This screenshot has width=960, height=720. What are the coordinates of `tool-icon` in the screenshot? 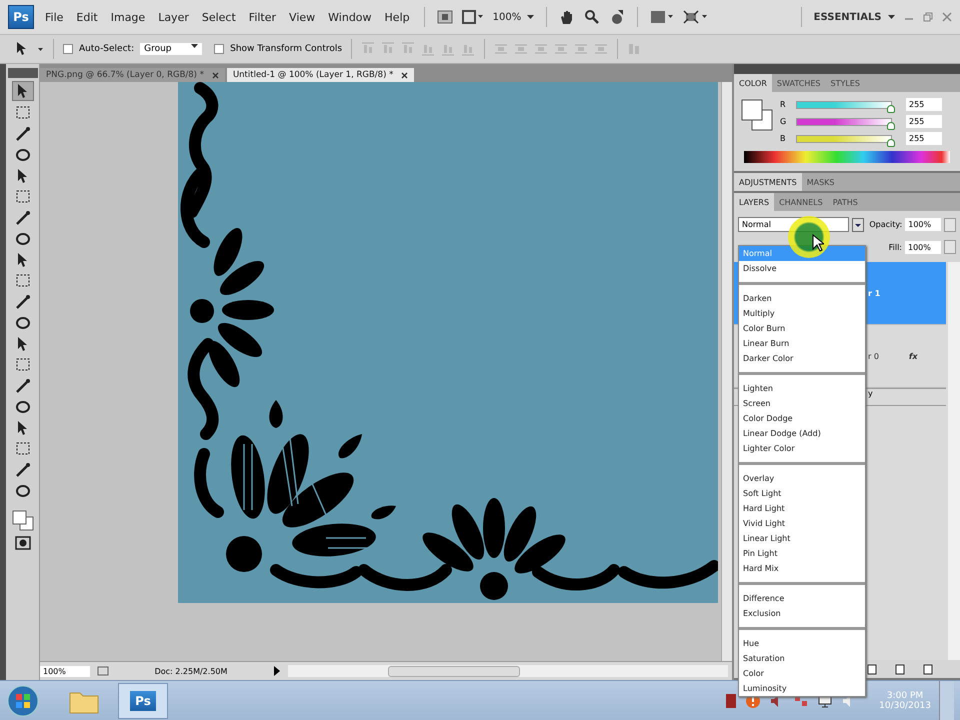 It's located at (23, 91).